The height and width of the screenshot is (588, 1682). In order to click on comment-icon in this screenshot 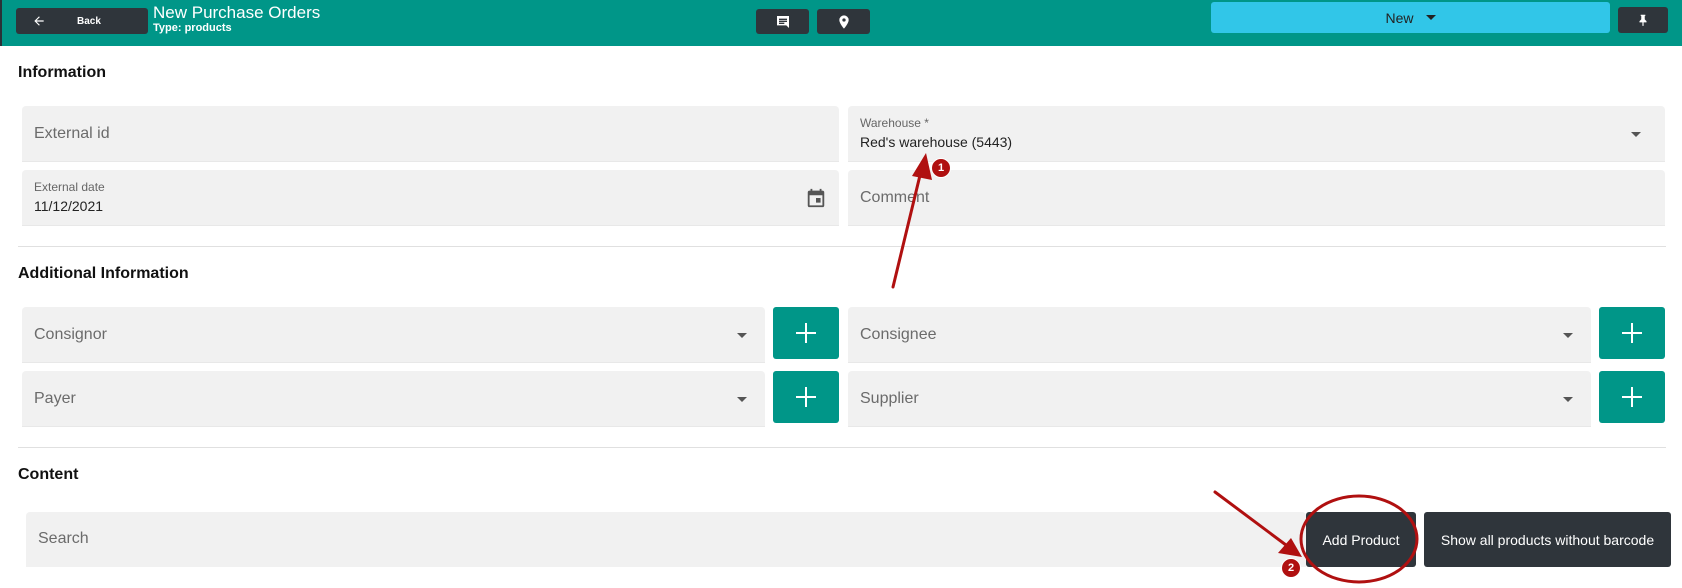, I will do `click(782, 21)`.